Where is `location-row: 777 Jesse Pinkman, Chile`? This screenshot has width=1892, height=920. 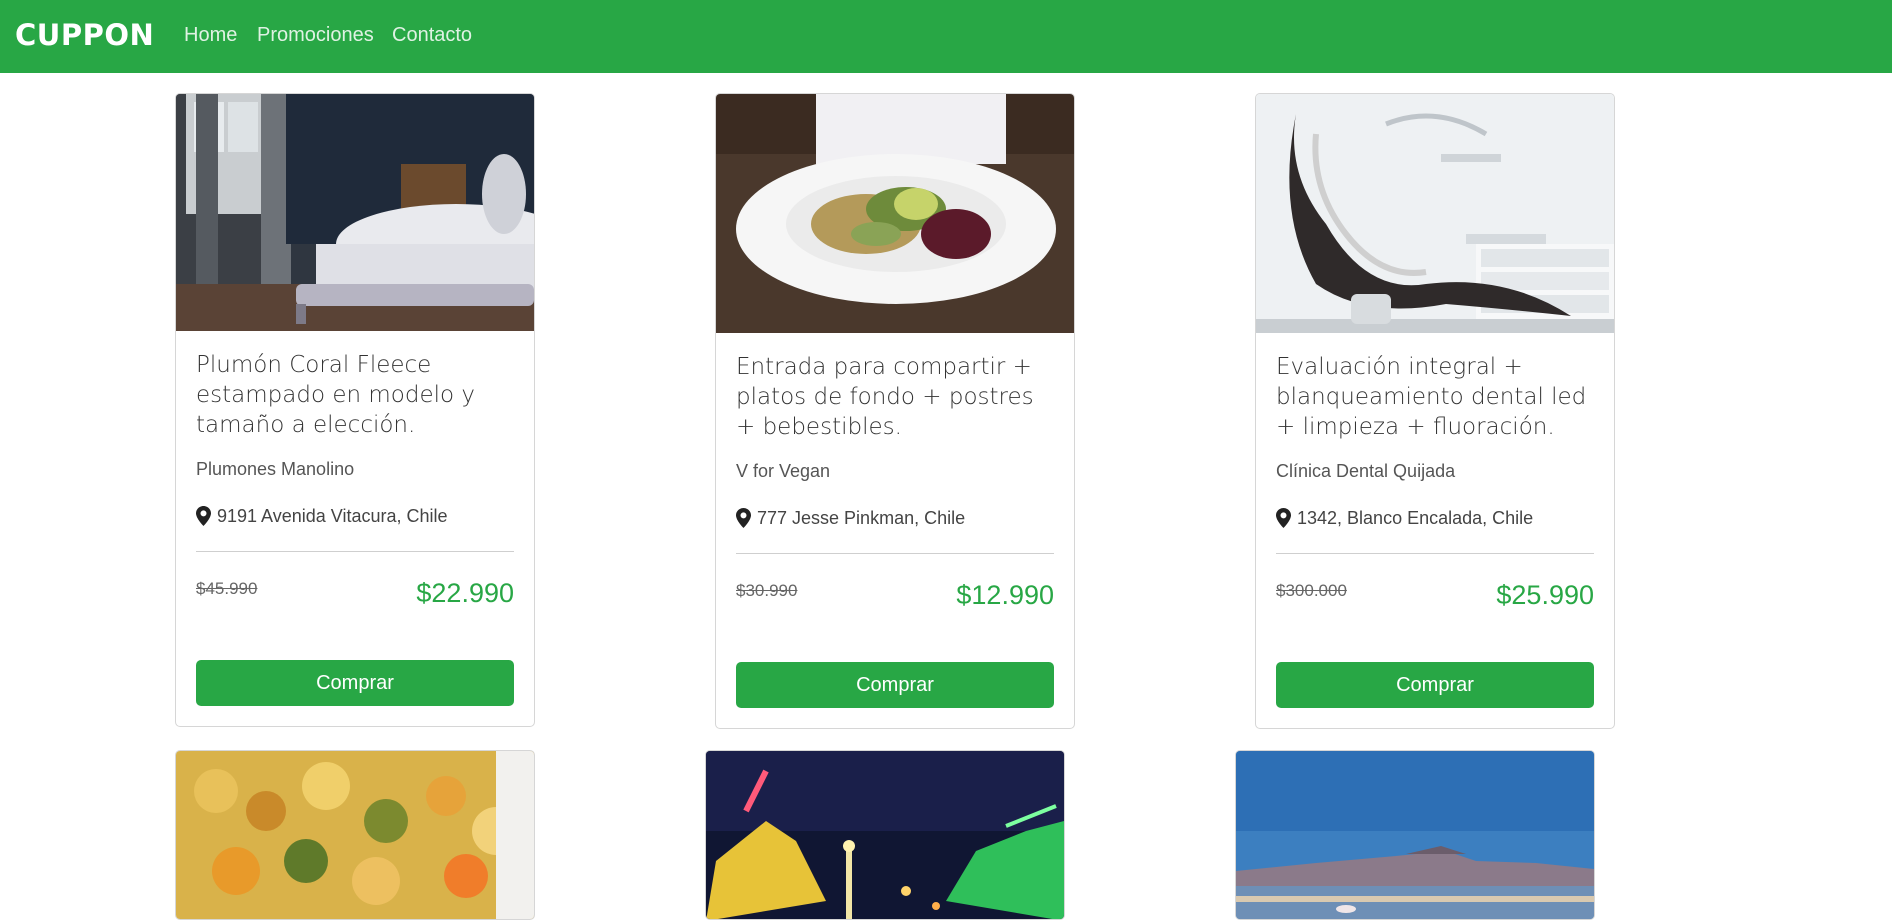
location-row: 777 Jesse Pinkman, Chile is located at coordinates (895, 518).